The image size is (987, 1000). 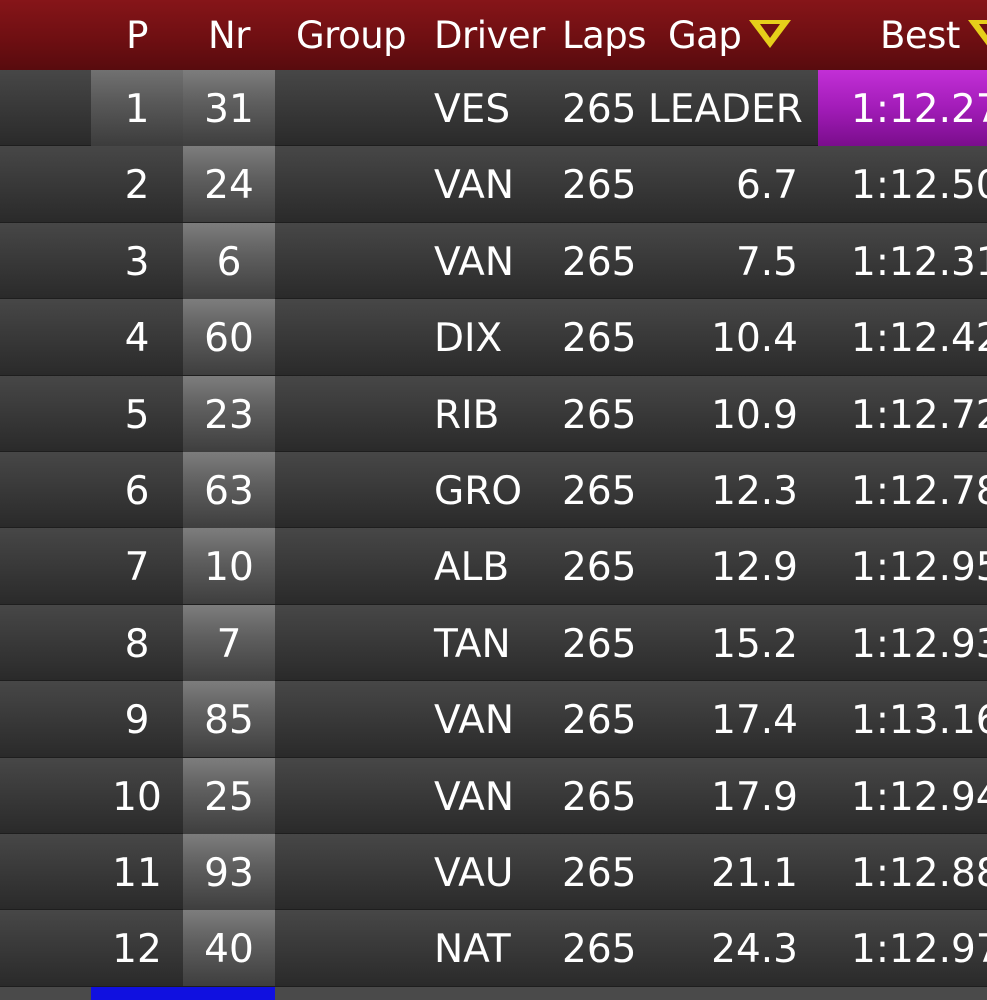 What do you see at coordinates (229, 339) in the screenshot?
I see `car-number-cell: 60` at bounding box center [229, 339].